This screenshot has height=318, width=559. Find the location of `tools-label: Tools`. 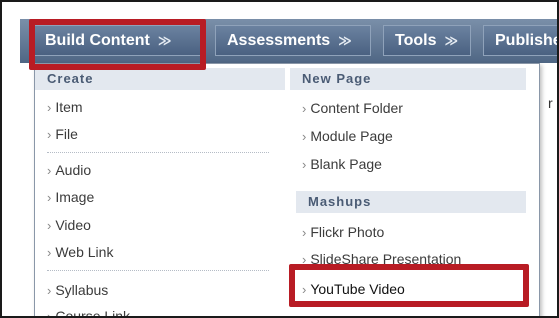

tools-label: Tools is located at coordinates (416, 40).